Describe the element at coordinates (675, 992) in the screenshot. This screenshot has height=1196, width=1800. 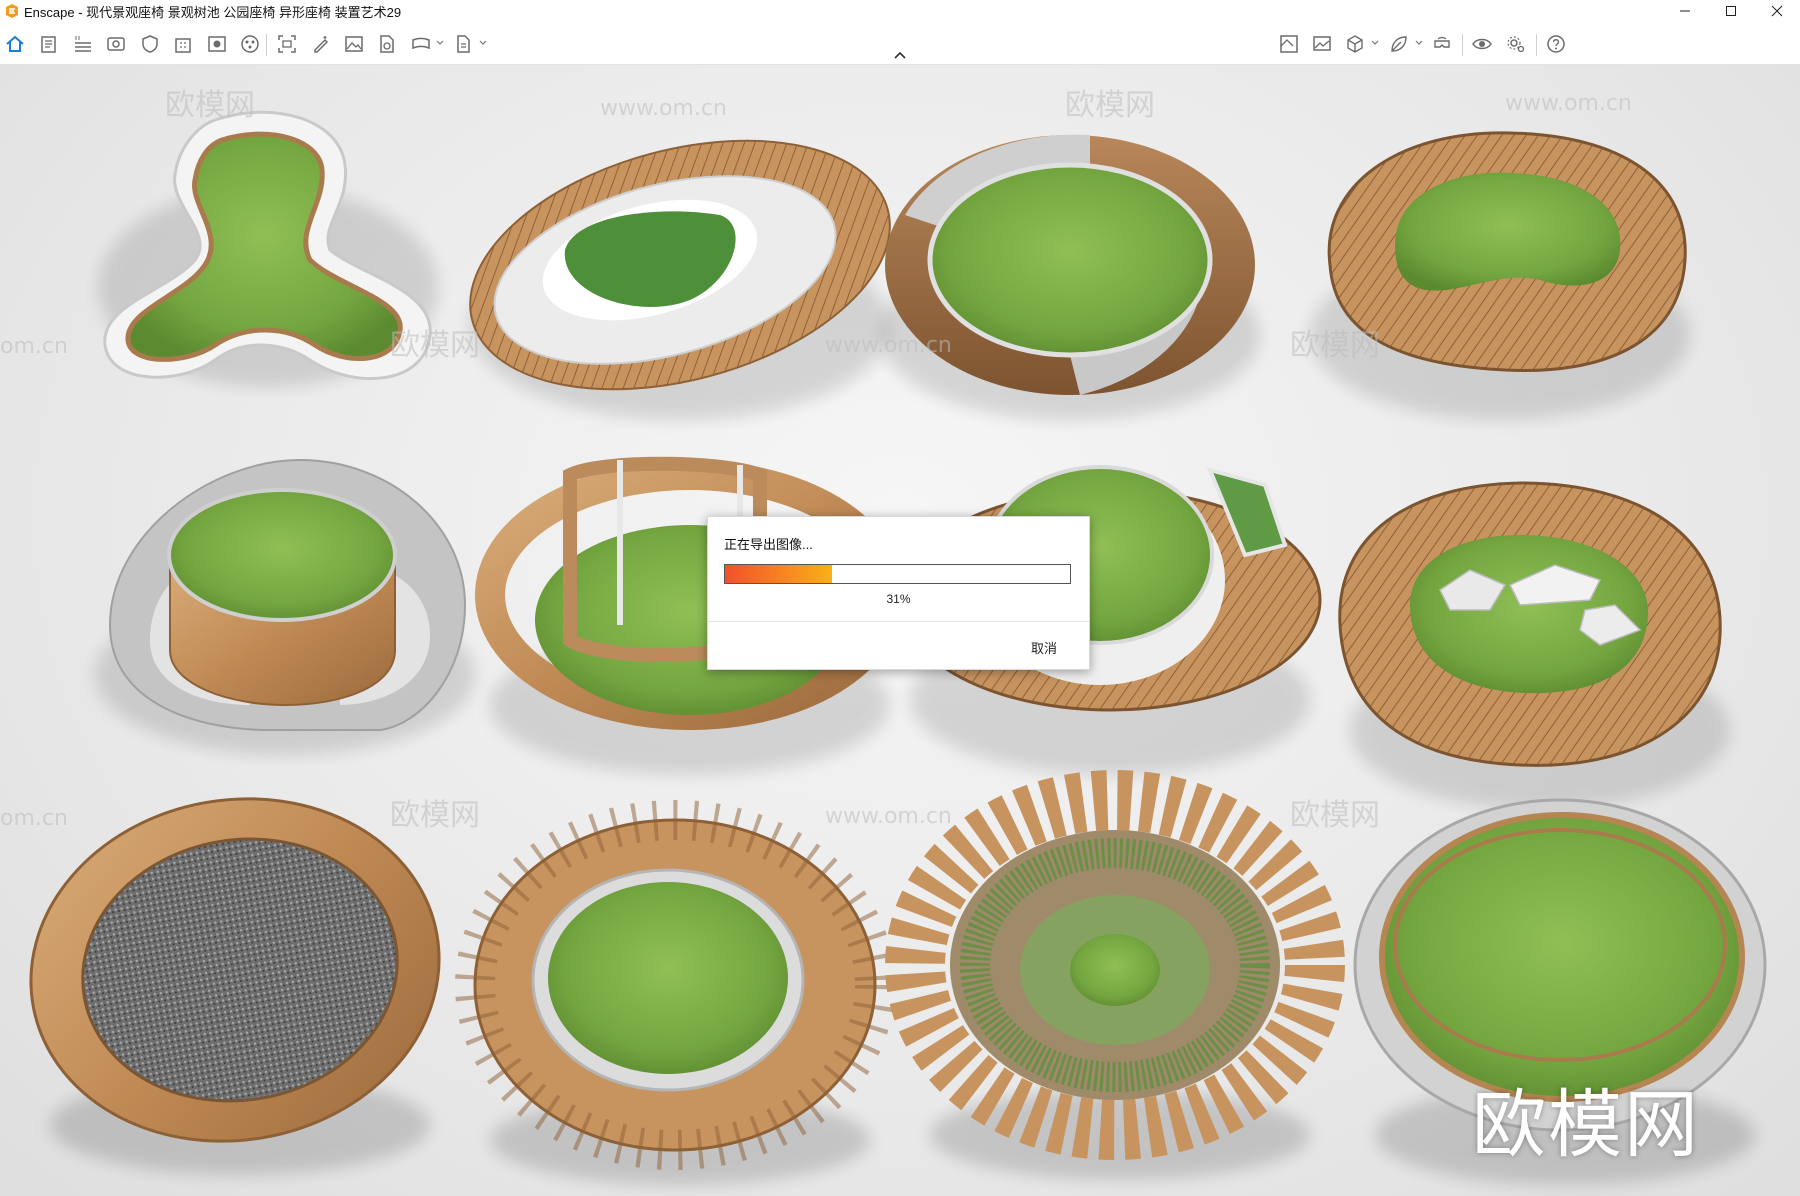
I see `seat-model-radial-bench-ring` at that location.